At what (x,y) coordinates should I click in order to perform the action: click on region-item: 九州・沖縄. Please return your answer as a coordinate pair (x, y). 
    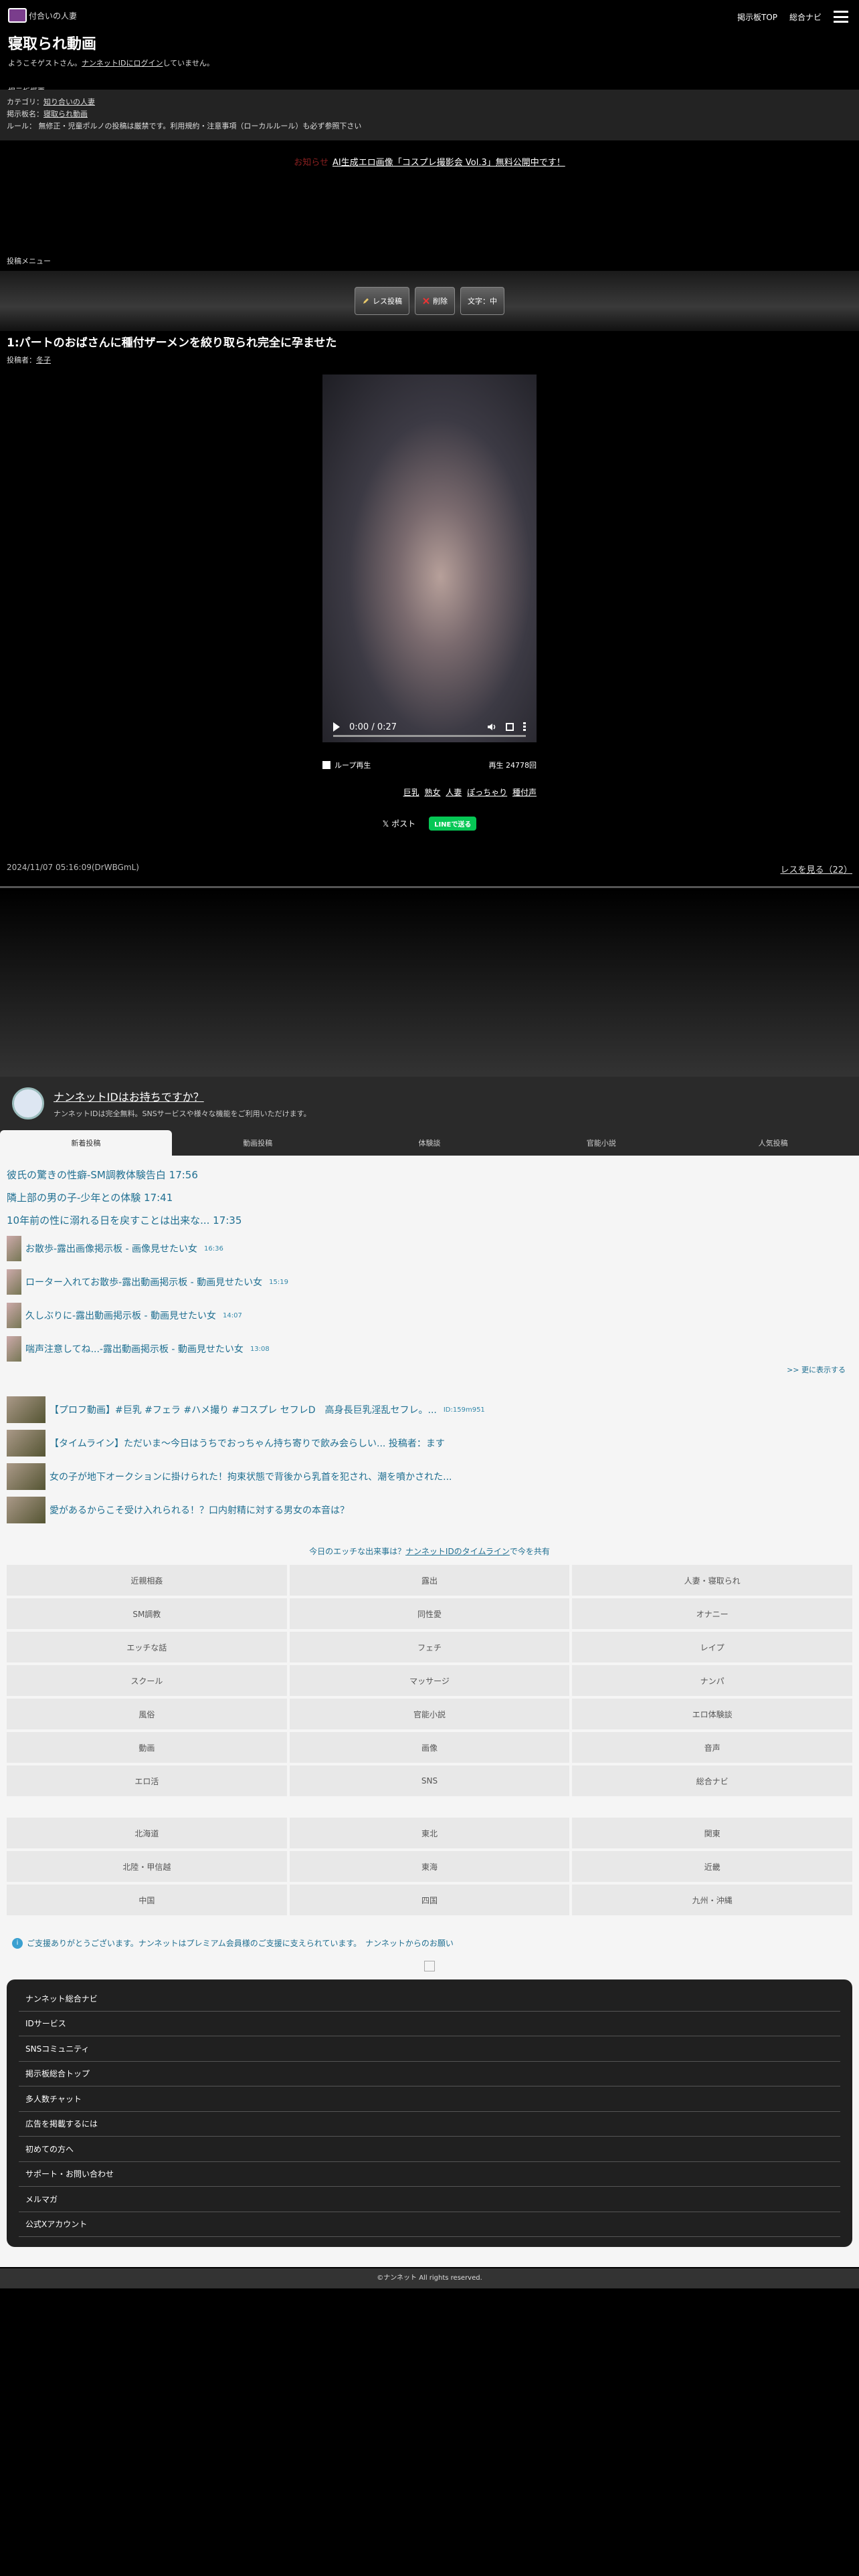
    Looking at the image, I should click on (712, 1900).